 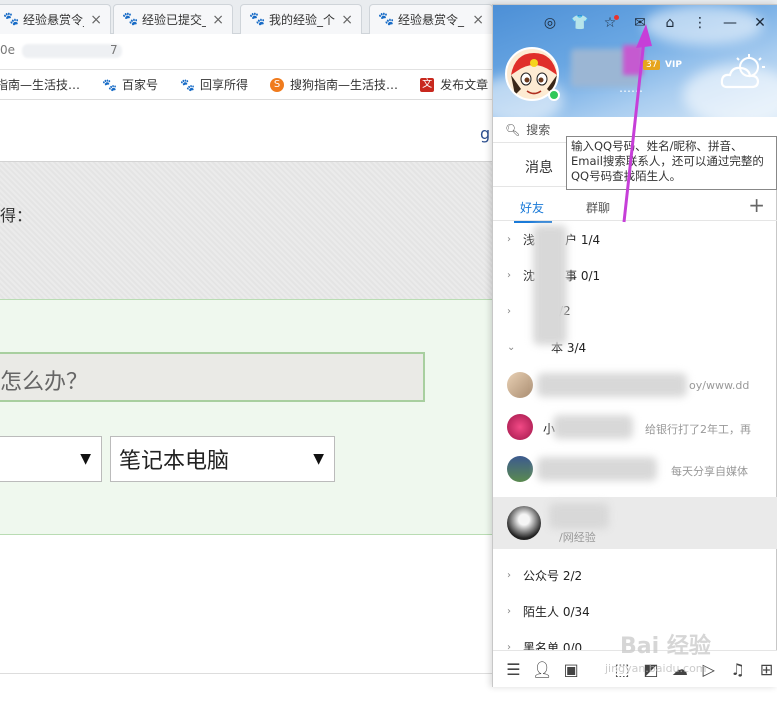 What do you see at coordinates (744, 74) in the screenshot?
I see `weather-icon` at bounding box center [744, 74].